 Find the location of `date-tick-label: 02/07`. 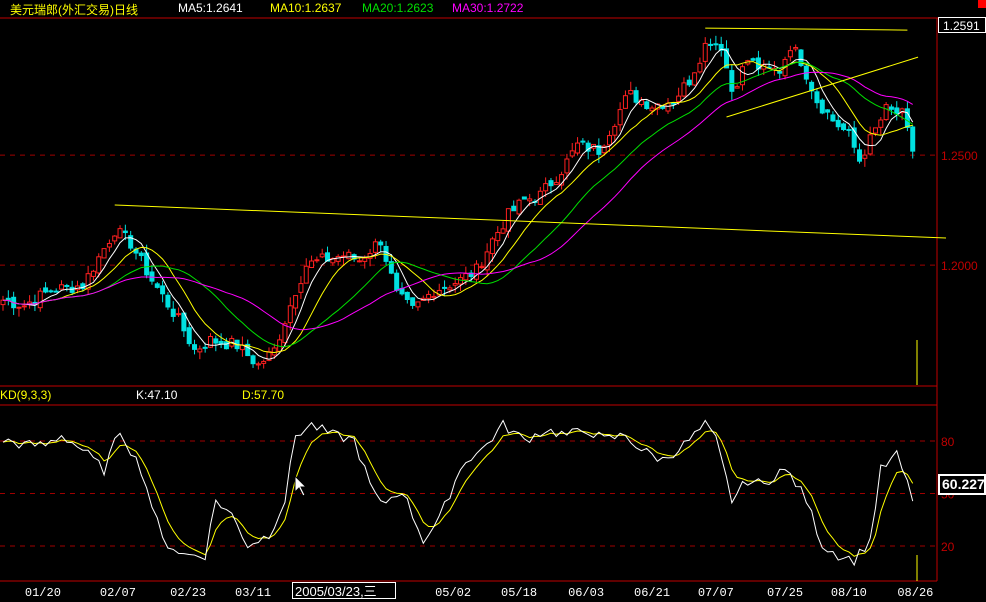

date-tick-label: 02/07 is located at coordinates (118, 593).